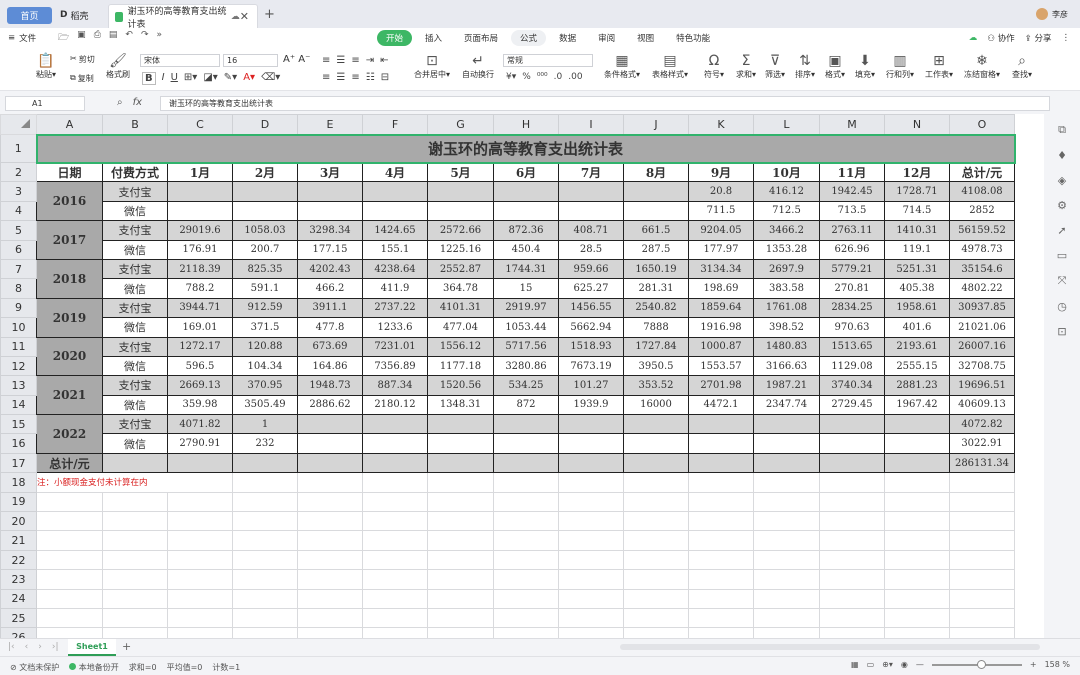  Describe the element at coordinates (370, 60) in the screenshot. I see `indent-icon: ⇥` at that location.